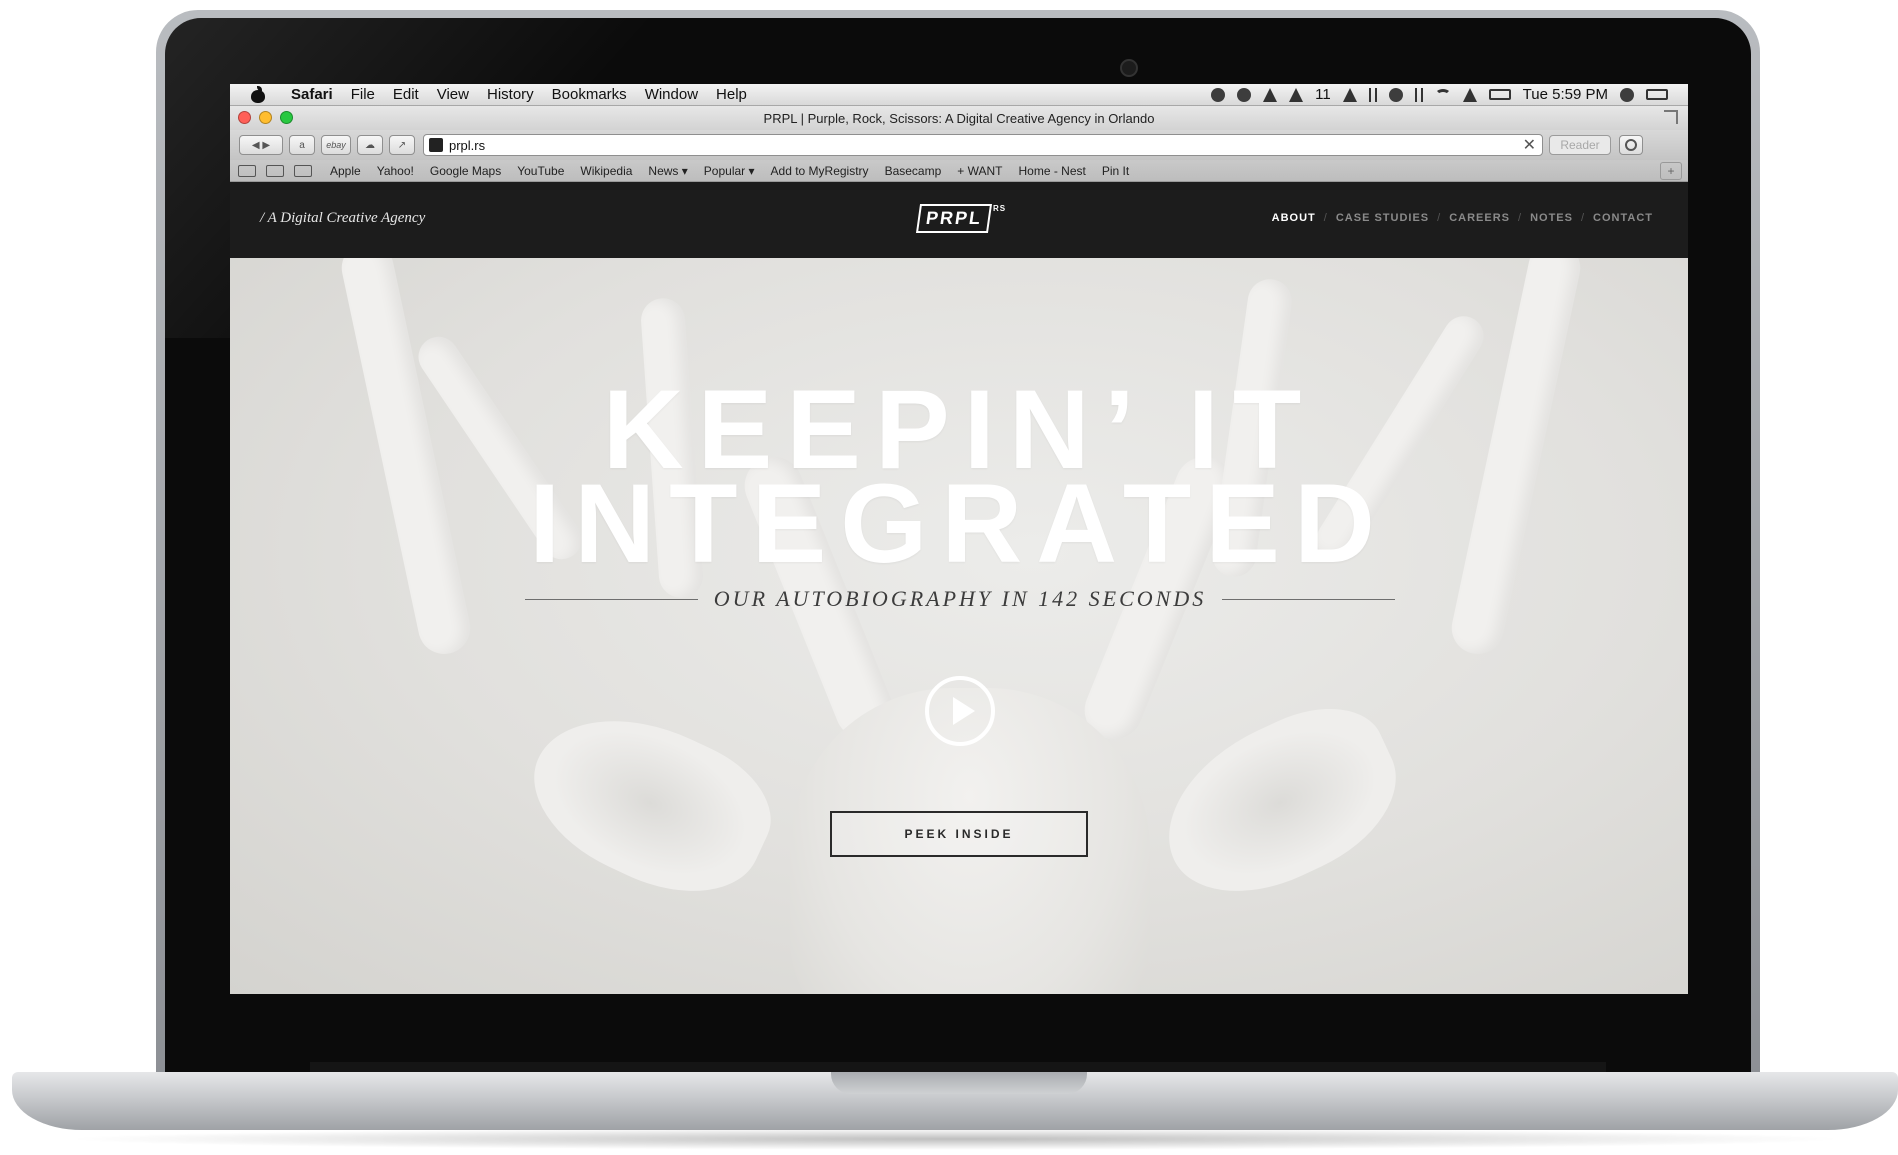 The width and height of the screenshot is (1898, 1155). I want to click on bookmark-wikipedia: Wikipedia, so click(606, 171).